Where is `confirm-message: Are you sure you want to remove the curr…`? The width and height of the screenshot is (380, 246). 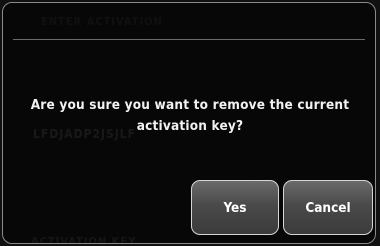
confirm-message: Are you sure you want to remove the curr… is located at coordinates (190, 115).